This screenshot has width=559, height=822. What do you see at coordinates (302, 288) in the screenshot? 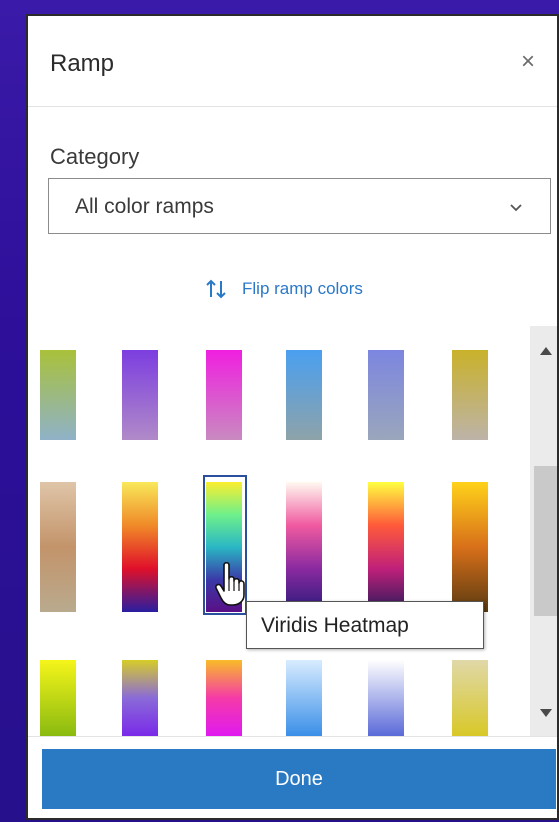
I see `flip-ramp-colors-label: Flip ramp colors` at bounding box center [302, 288].